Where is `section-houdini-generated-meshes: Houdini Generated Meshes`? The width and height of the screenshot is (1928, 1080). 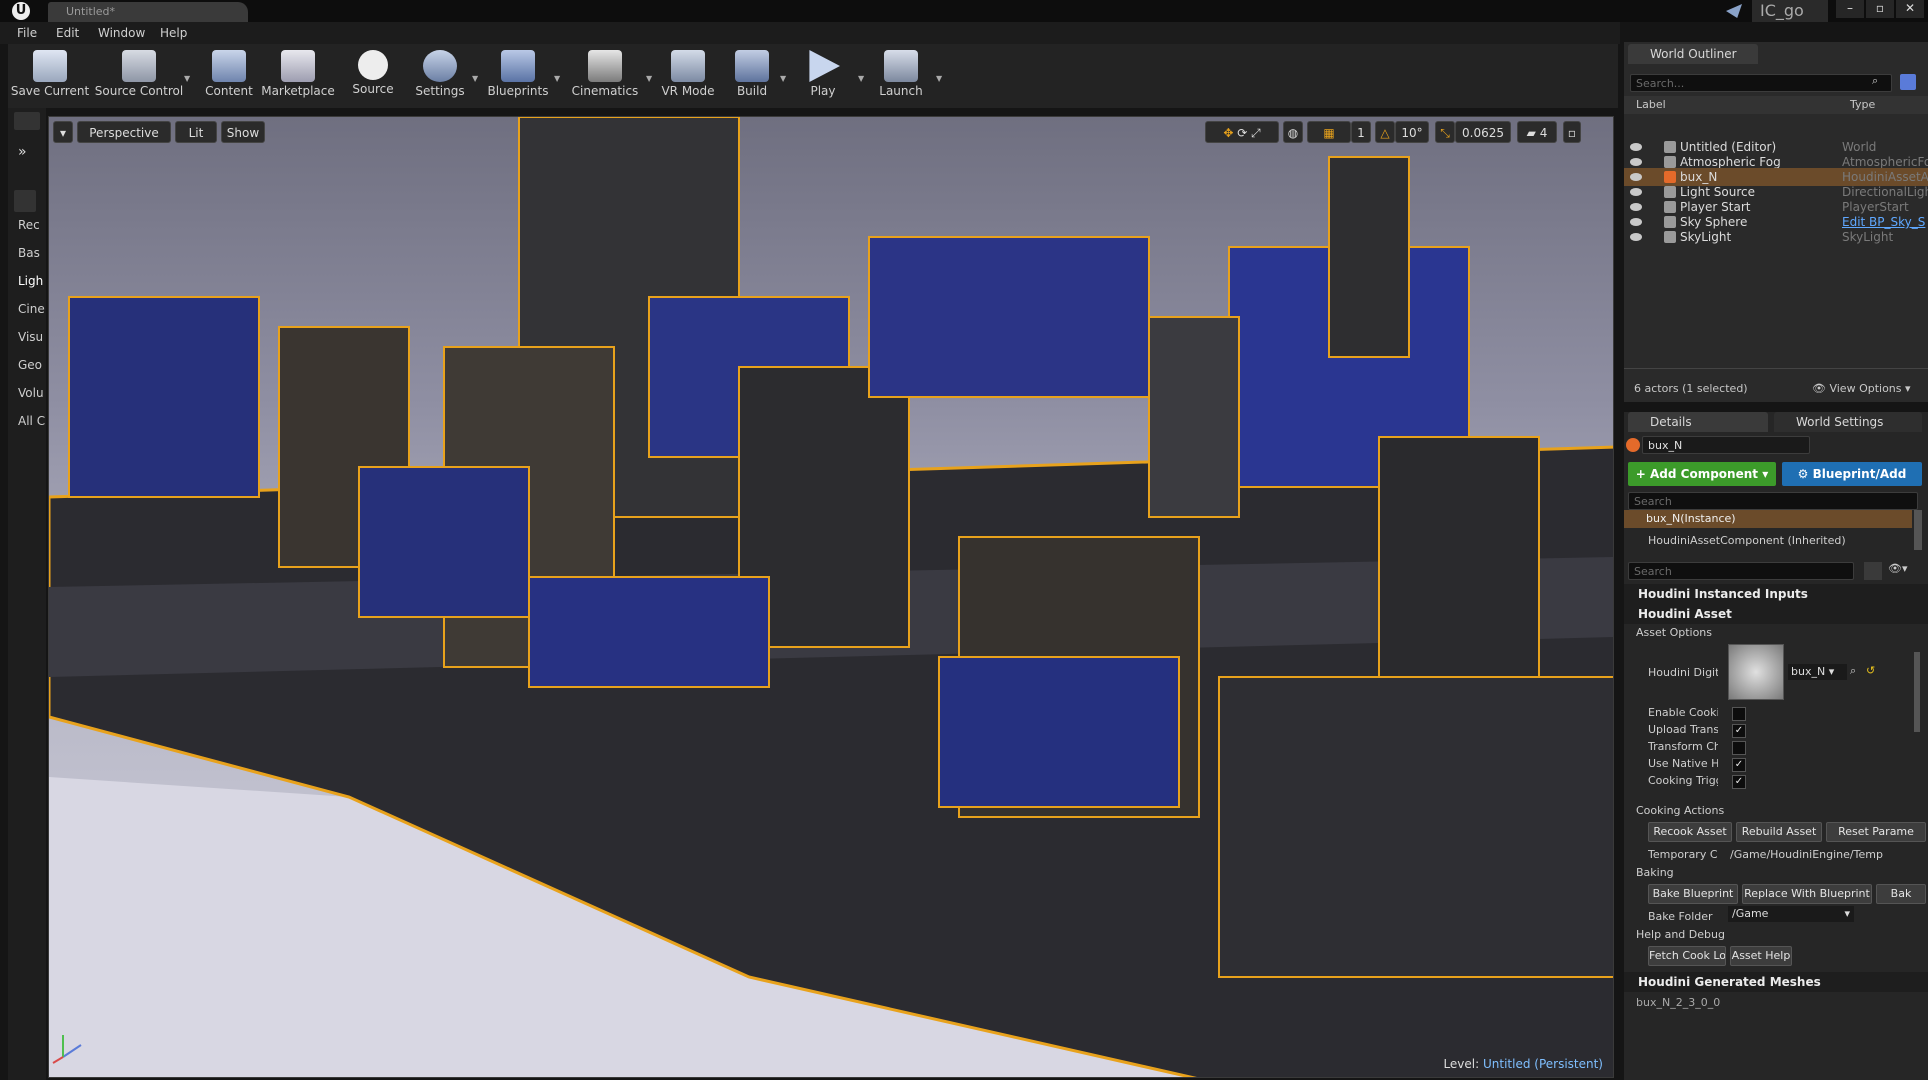
section-houdini-generated-meshes: Houdini Generated Meshes is located at coordinates (1776, 982).